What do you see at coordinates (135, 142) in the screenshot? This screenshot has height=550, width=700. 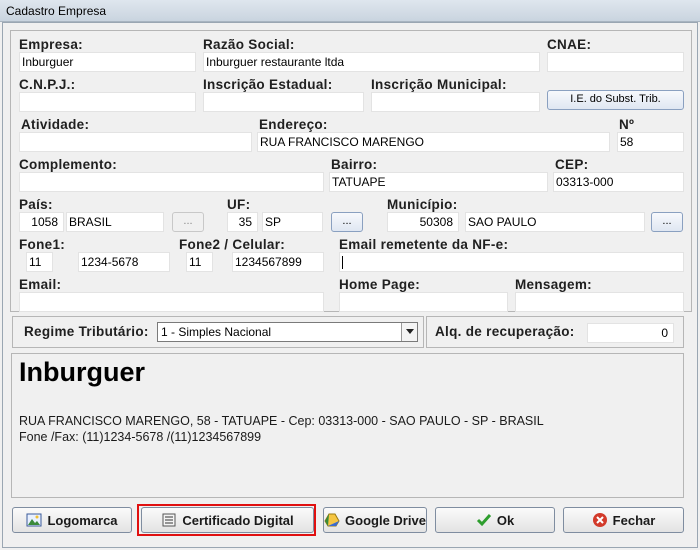 I see `atividade-field` at bounding box center [135, 142].